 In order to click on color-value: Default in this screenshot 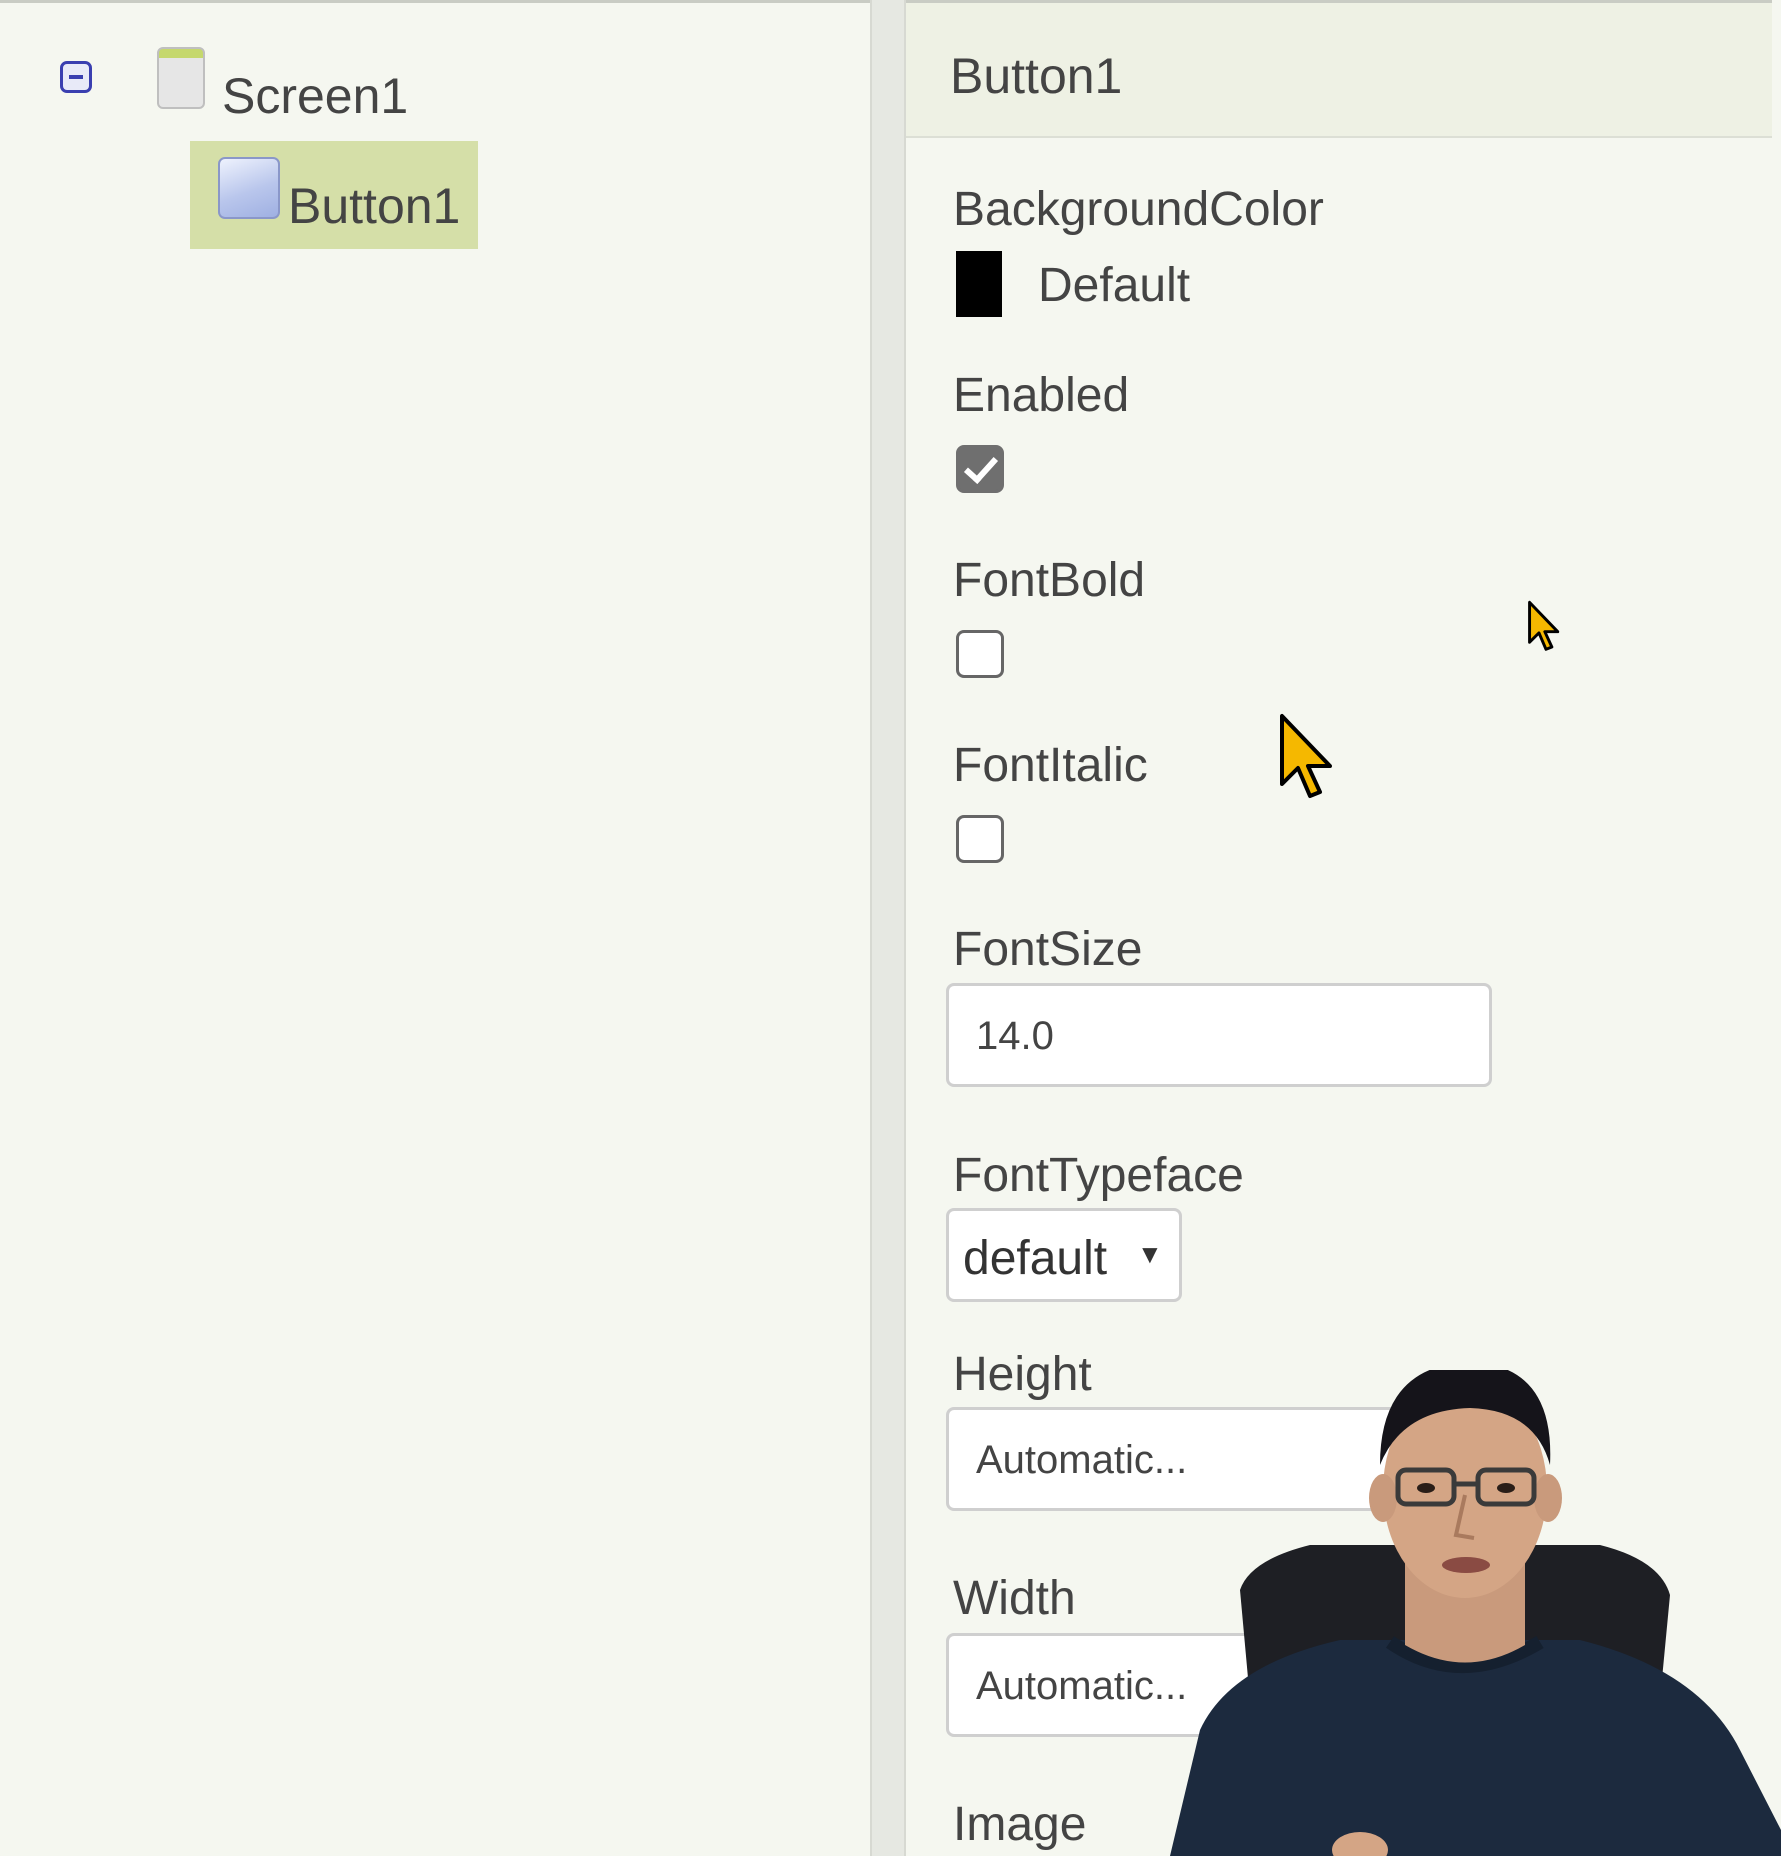, I will do `click(1114, 285)`.